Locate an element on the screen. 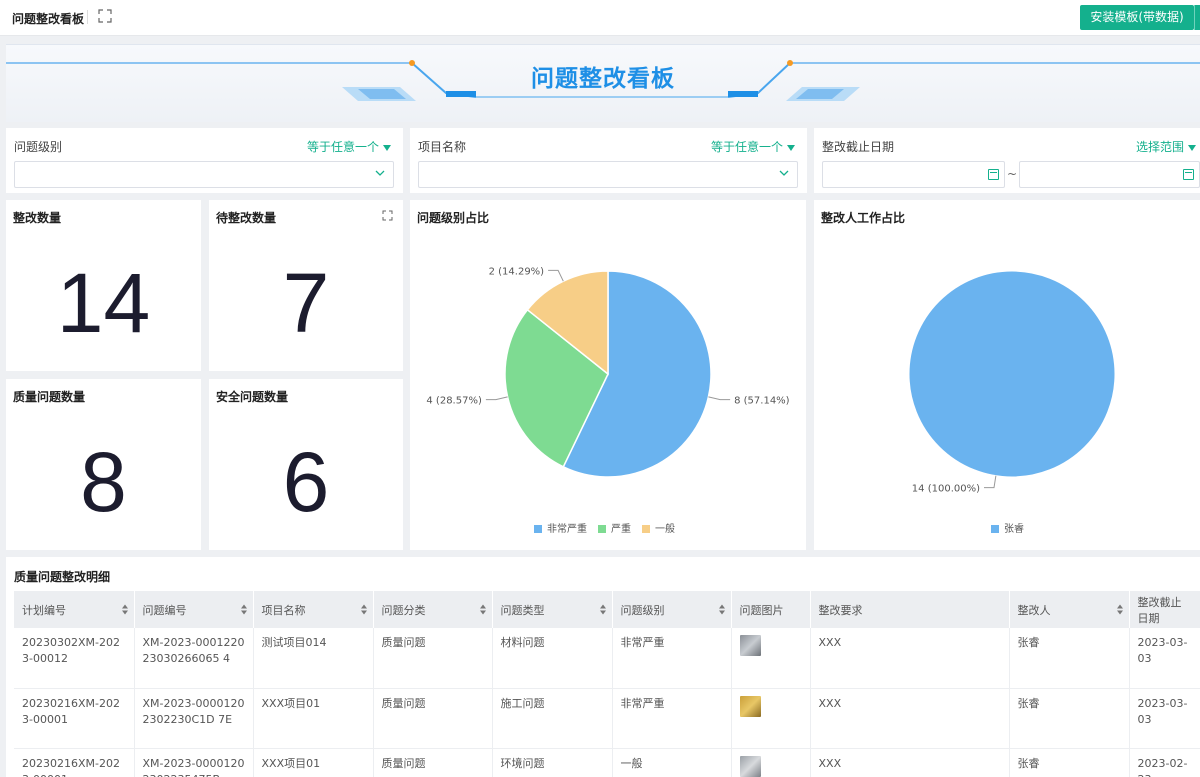  filter-level-operator: 等于任意一个 is located at coordinates (349, 146).